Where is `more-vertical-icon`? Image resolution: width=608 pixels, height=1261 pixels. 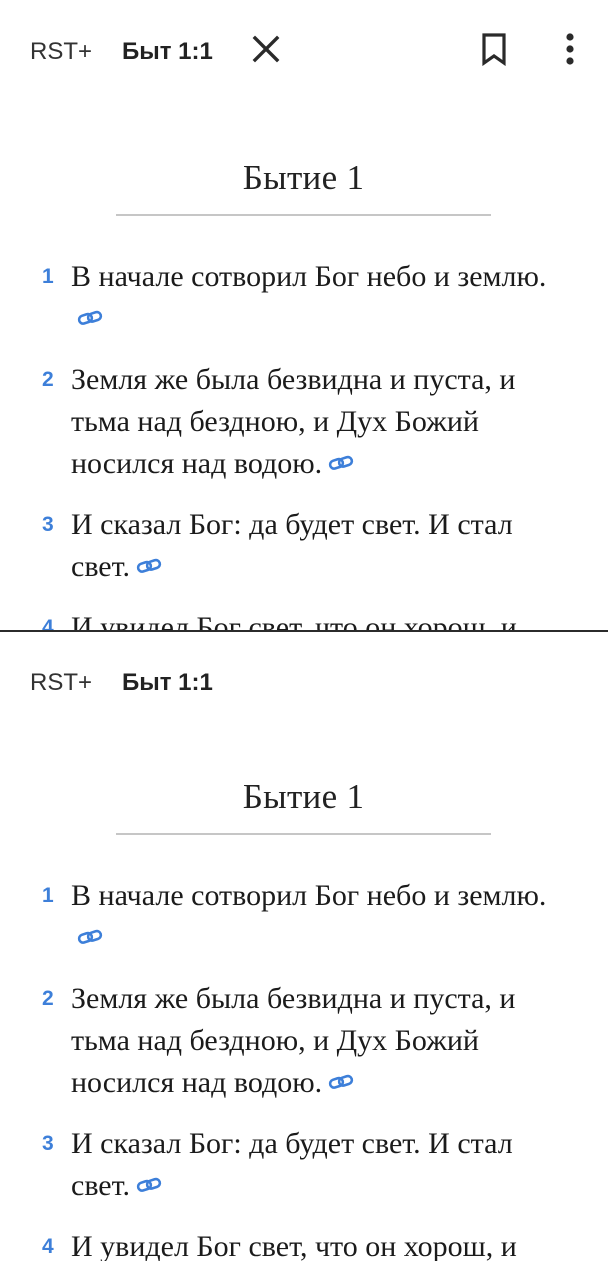
more-vertical-icon is located at coordinates (570, 51).